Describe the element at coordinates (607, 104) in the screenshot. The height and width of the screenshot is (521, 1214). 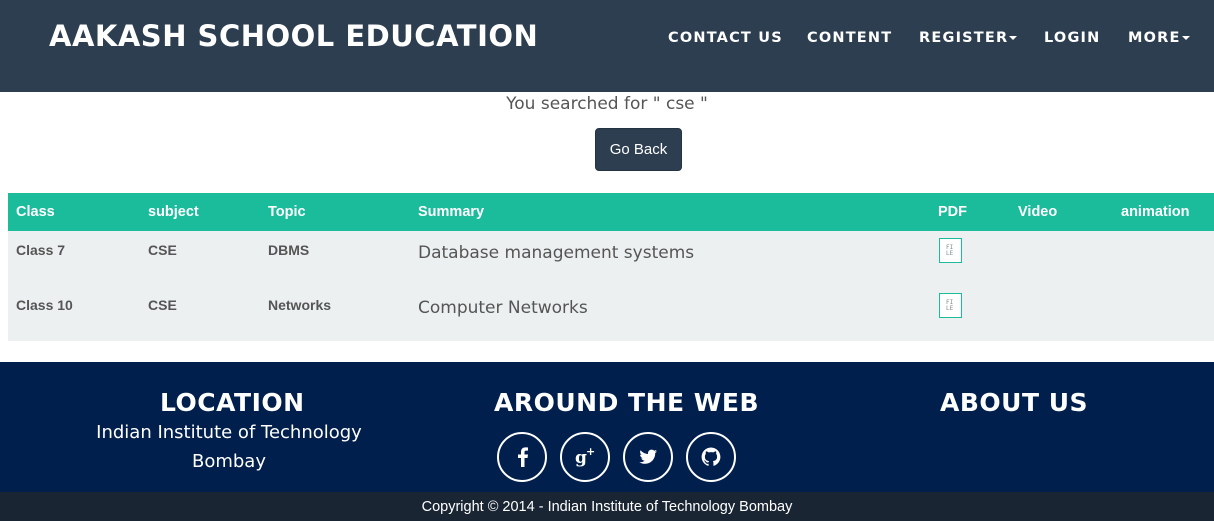
I see `search-result-text: You searched for " cse "` at that location.